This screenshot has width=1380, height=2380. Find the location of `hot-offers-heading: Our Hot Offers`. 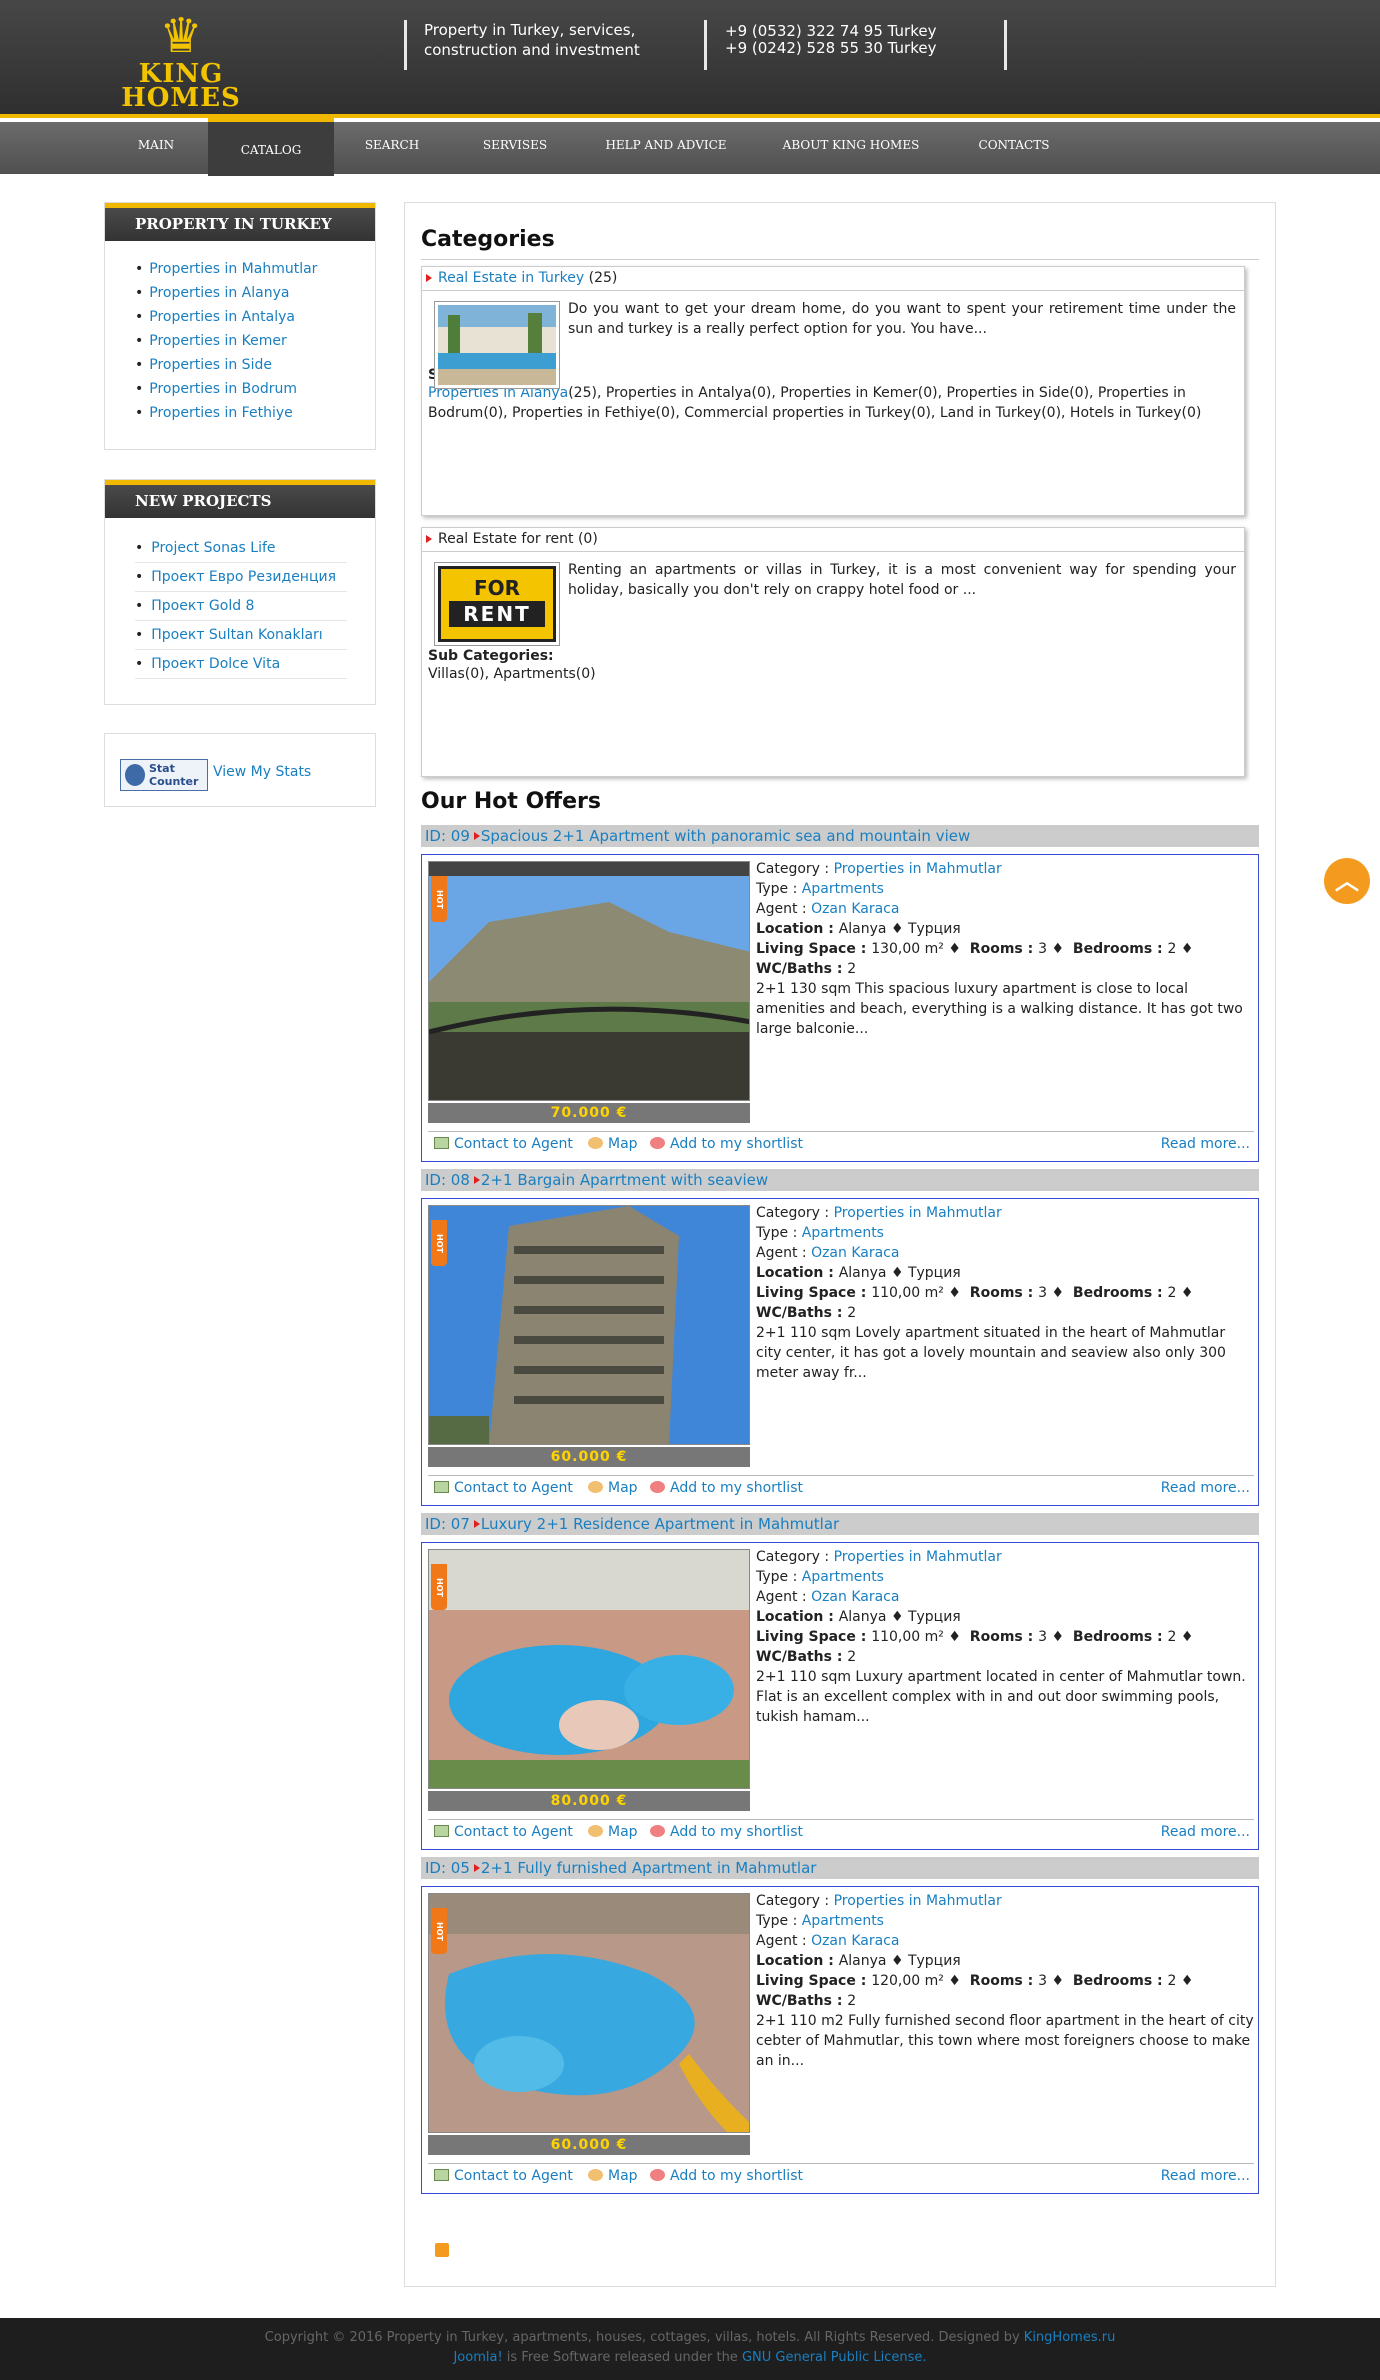

hot-offers-heading: Our Hot Offers is located at coordinates (511, 801).